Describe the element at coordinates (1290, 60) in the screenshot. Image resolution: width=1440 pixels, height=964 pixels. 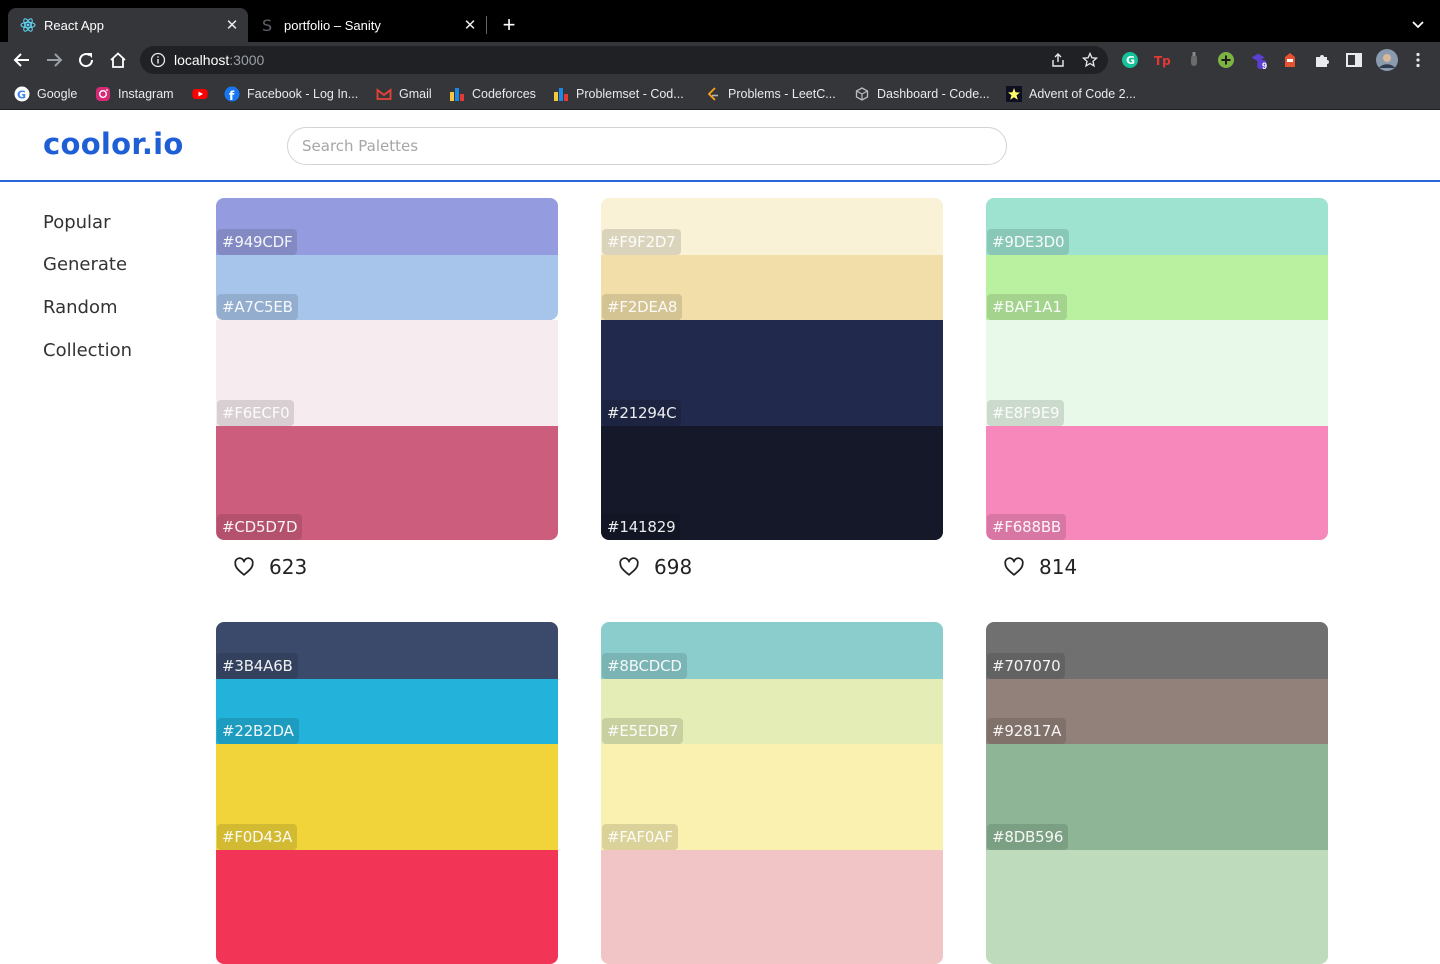
I see `red-extension-icon` at that location.